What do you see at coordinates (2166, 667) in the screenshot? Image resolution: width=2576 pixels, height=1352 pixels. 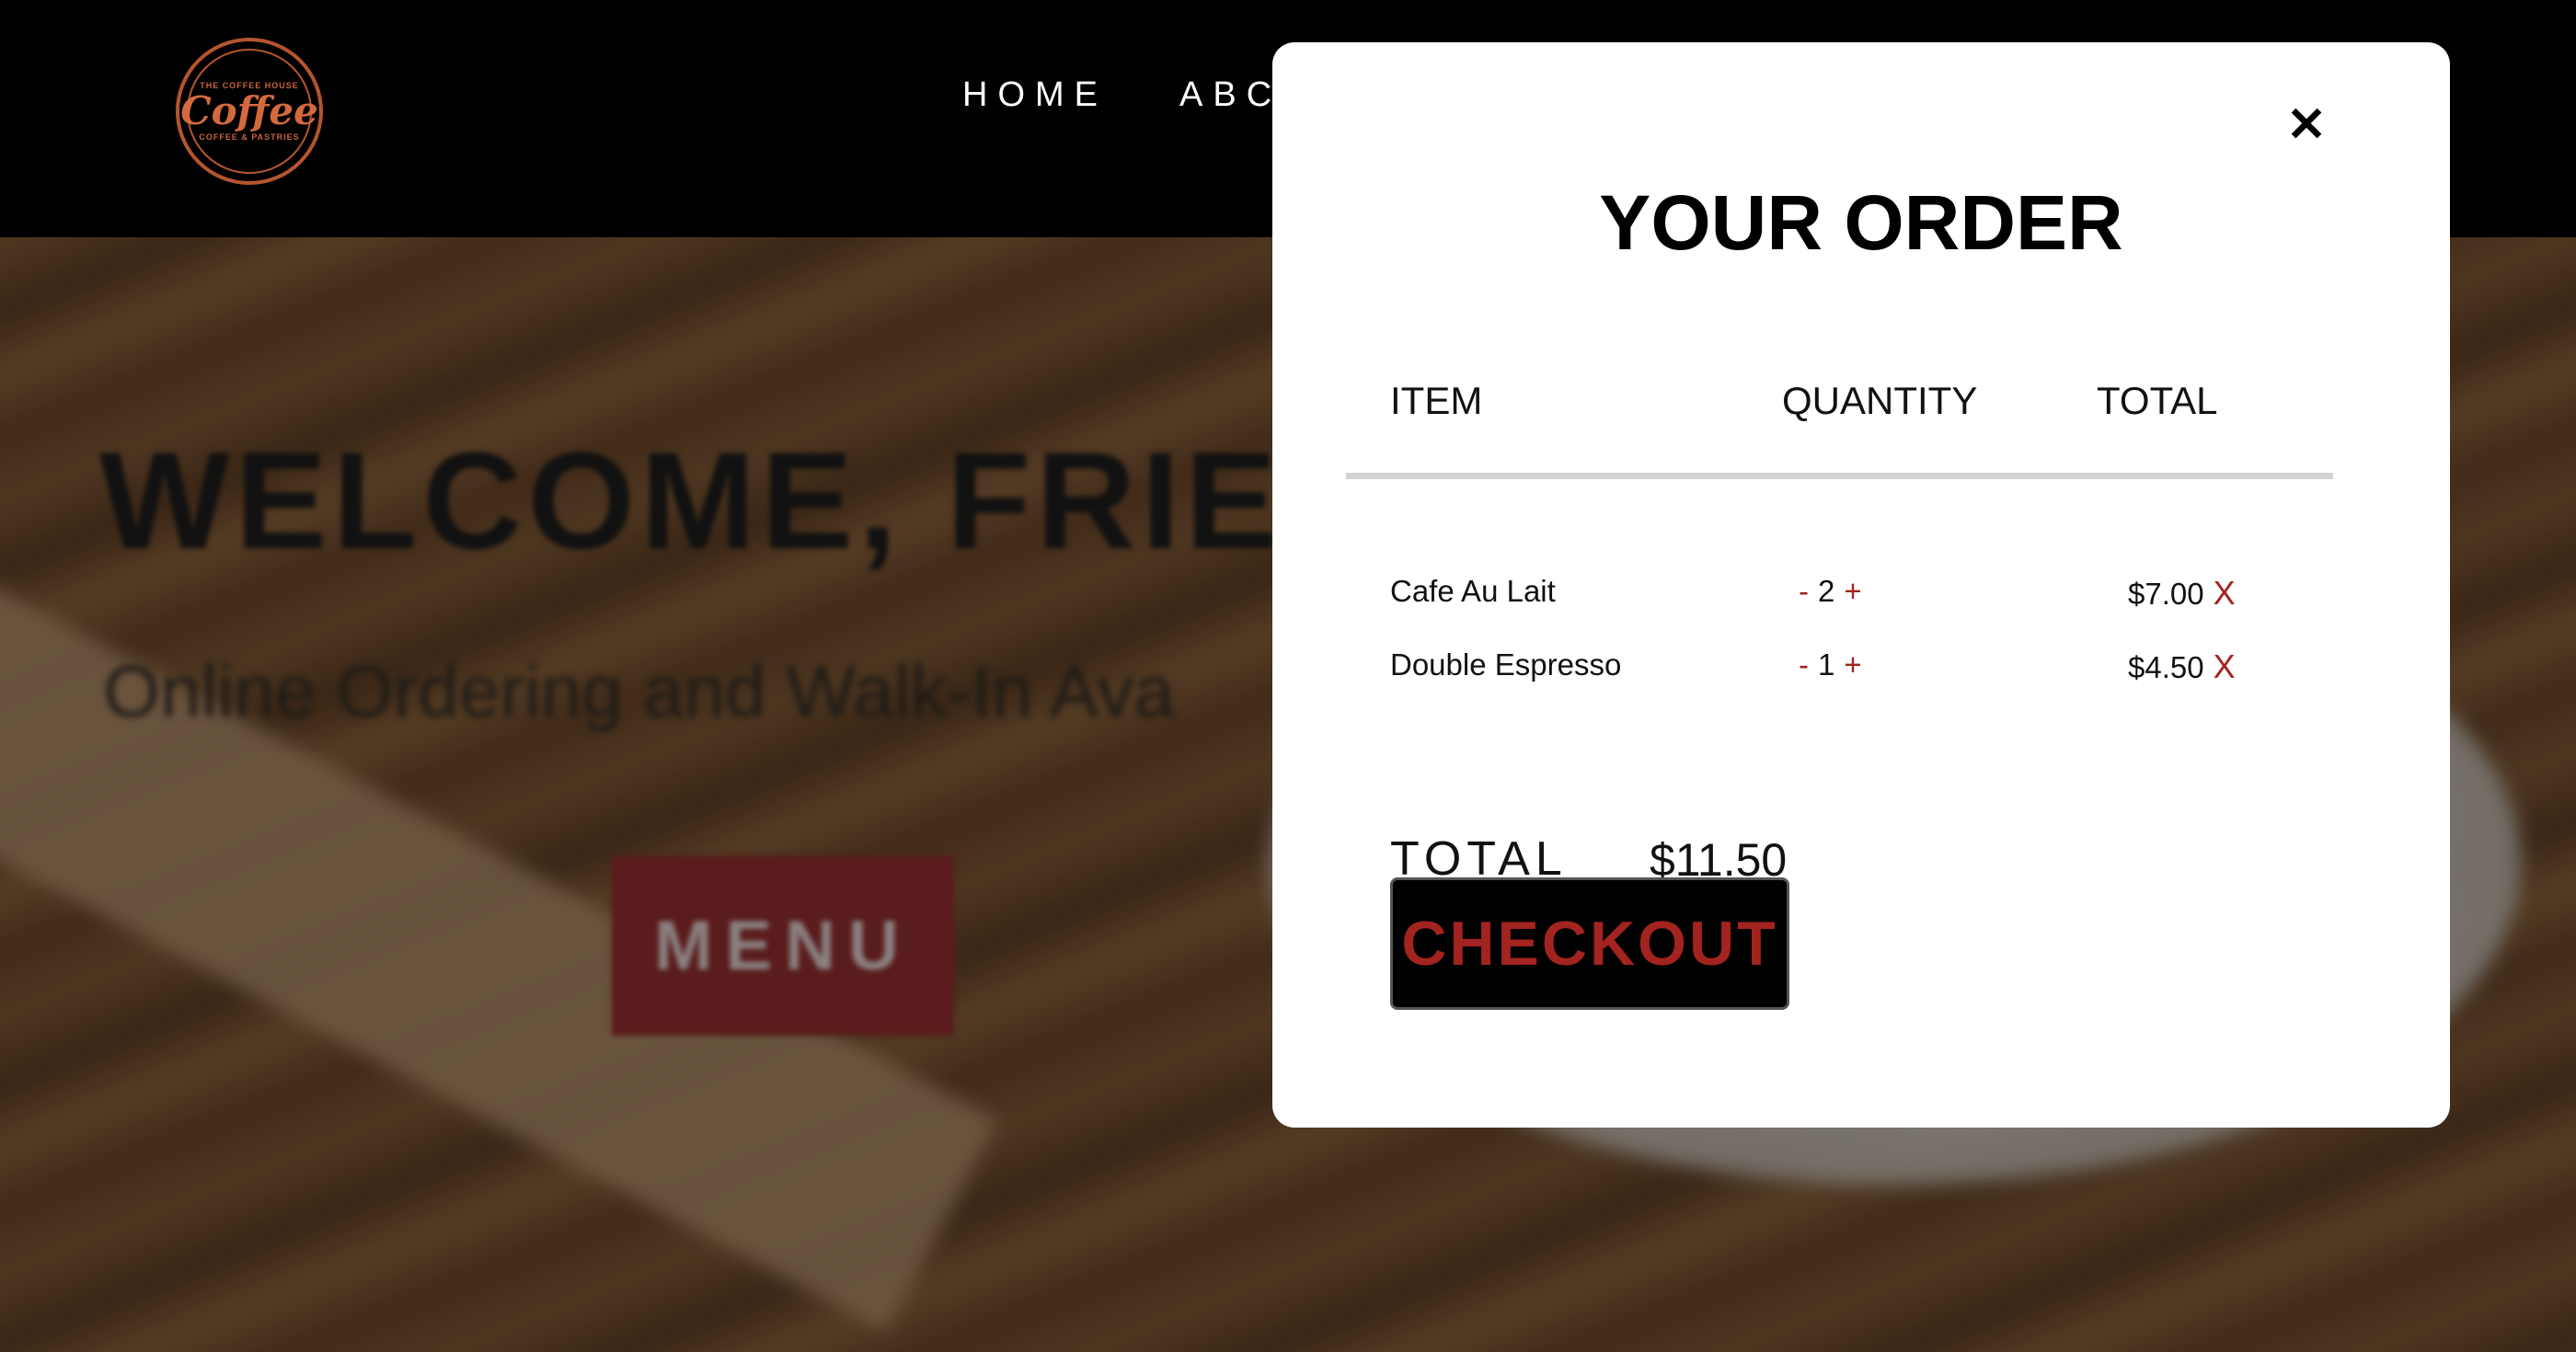 I see `item-price: $4.50` at bounding box center [2166, 667].